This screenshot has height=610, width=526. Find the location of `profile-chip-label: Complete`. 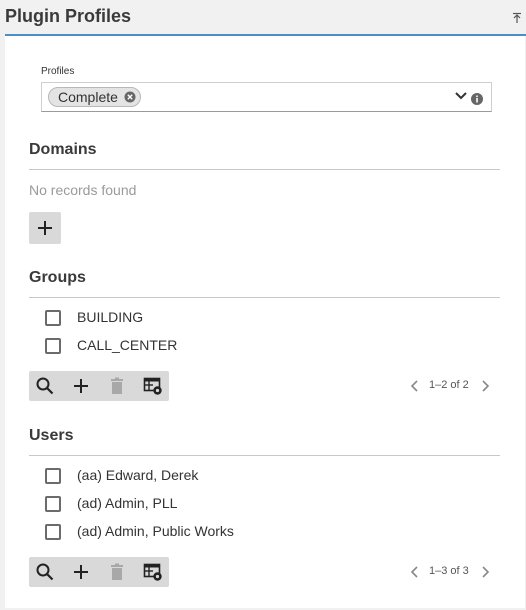

profile-chip-label: Complete is located at coordinates (88, 97).